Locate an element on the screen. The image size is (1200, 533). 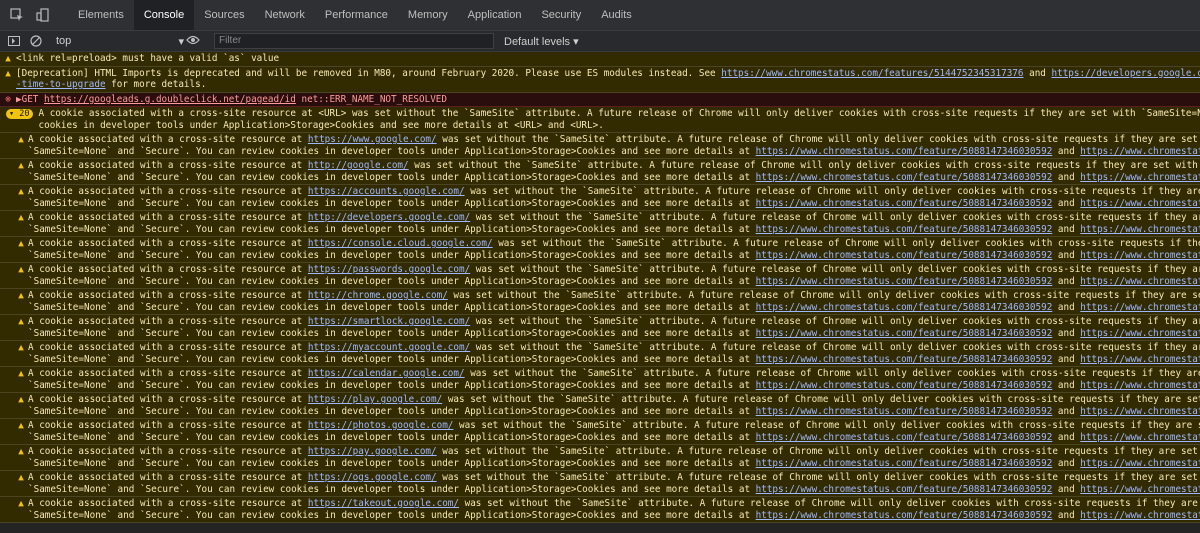
clear-console-icon is located at coordinates (36, 41).